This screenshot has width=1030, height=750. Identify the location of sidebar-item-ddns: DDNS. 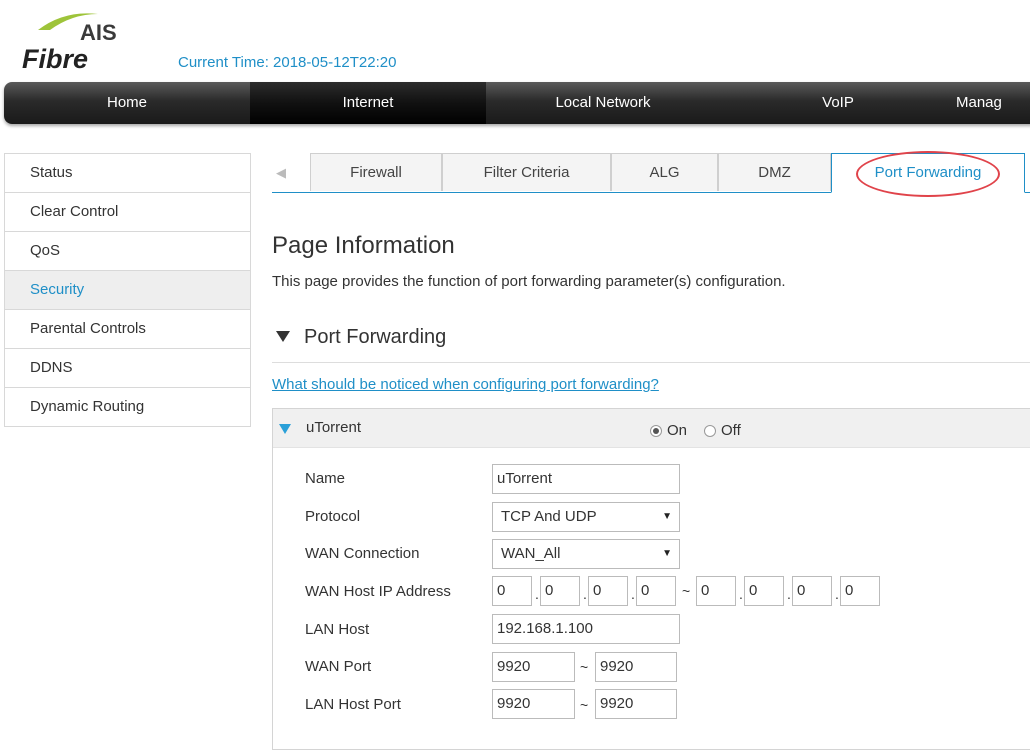
(127, 368).